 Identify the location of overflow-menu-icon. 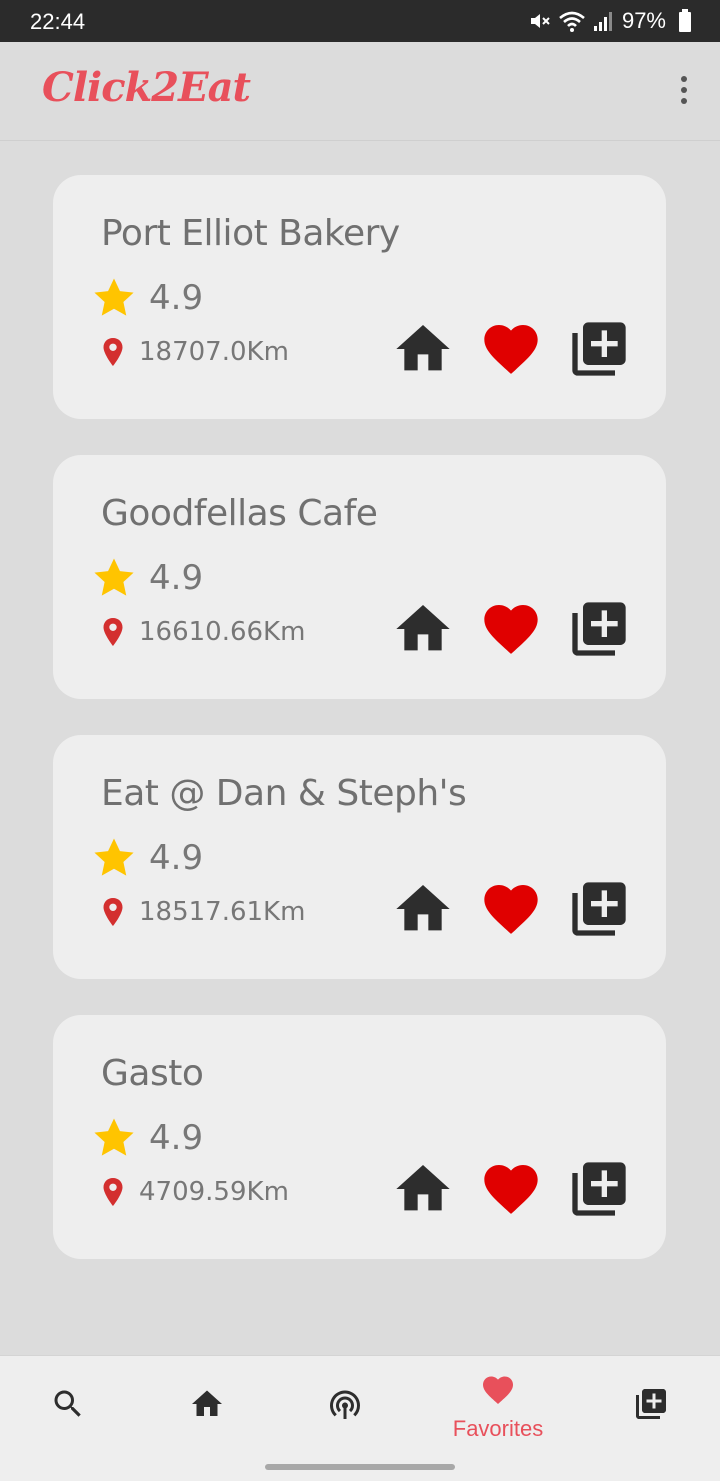
(684, 91).